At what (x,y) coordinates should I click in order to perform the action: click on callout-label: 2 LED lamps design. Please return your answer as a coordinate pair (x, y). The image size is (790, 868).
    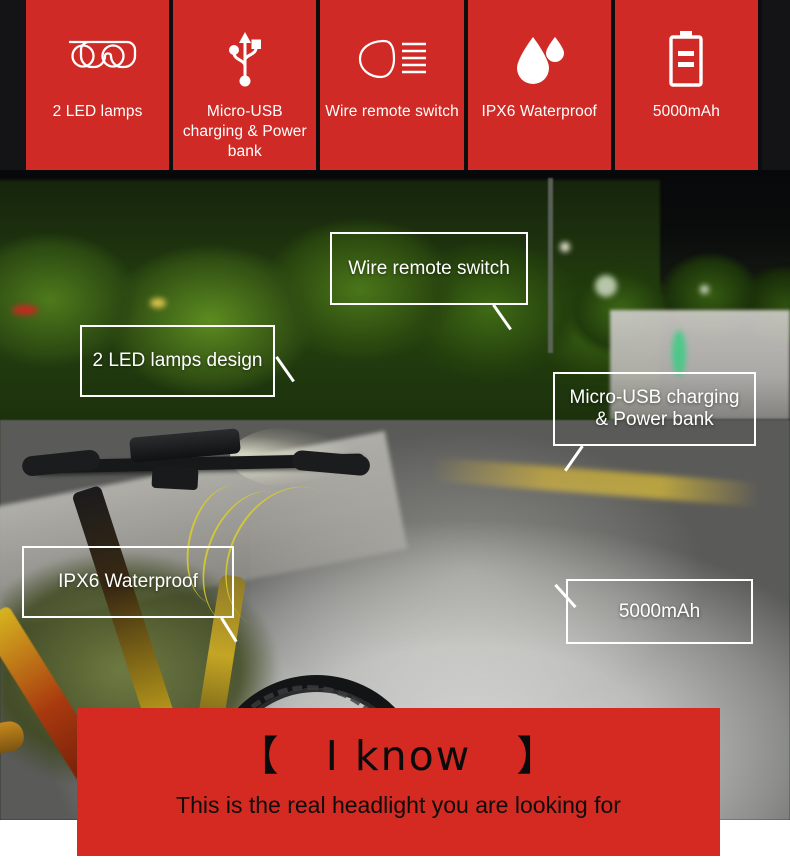
    Looking at the image, I should click on (177, 361).